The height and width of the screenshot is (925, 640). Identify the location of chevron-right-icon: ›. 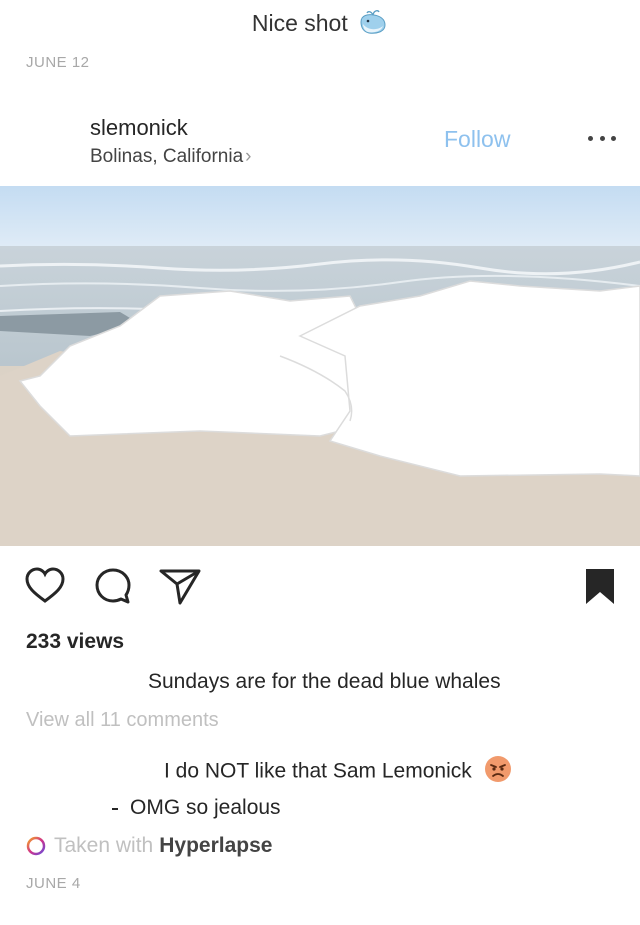
(248, 156).